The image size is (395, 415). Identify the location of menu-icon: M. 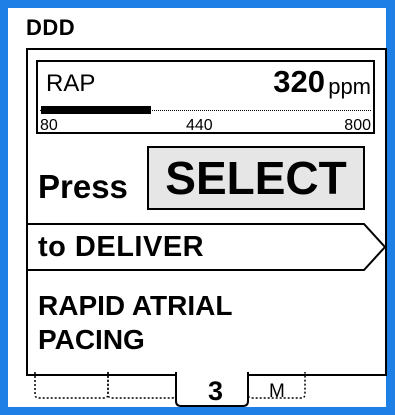
(277, 392).